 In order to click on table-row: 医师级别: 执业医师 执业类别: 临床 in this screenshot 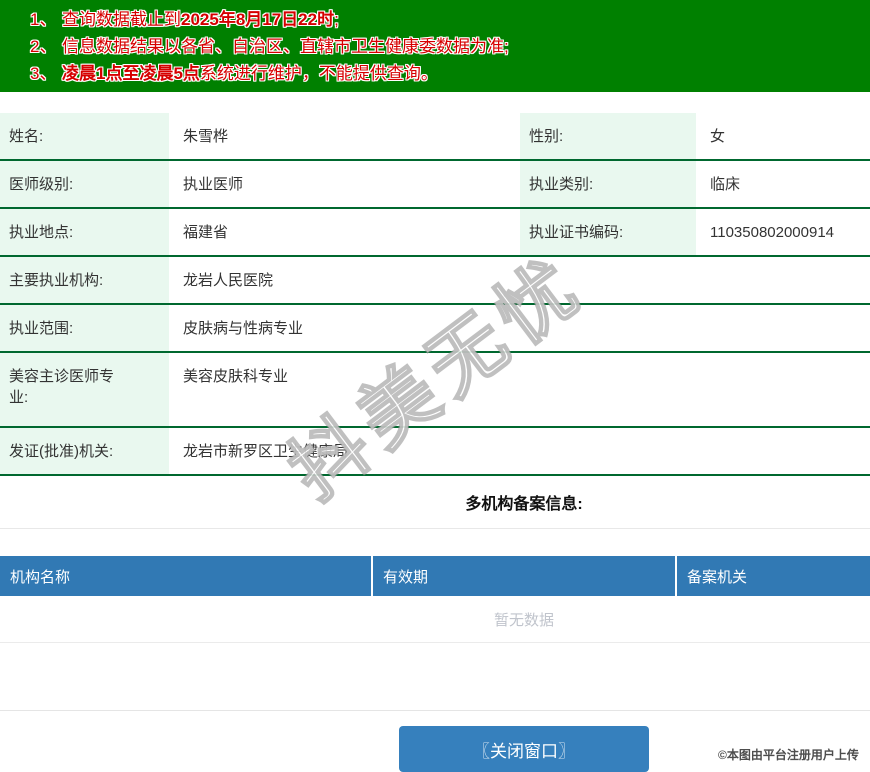, I will do `click(435, 185)`.